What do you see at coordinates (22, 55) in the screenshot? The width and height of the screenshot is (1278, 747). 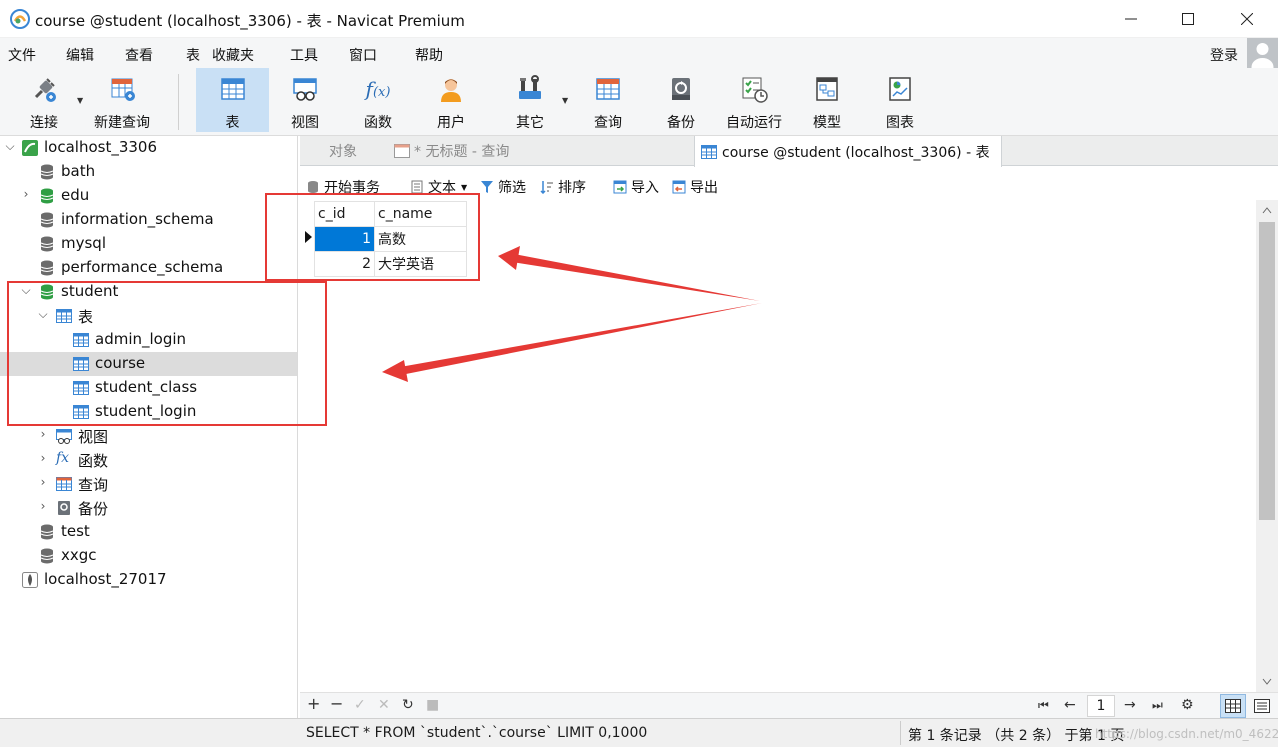 I see `menu-file: 文件` at bounding box center [22, 55].